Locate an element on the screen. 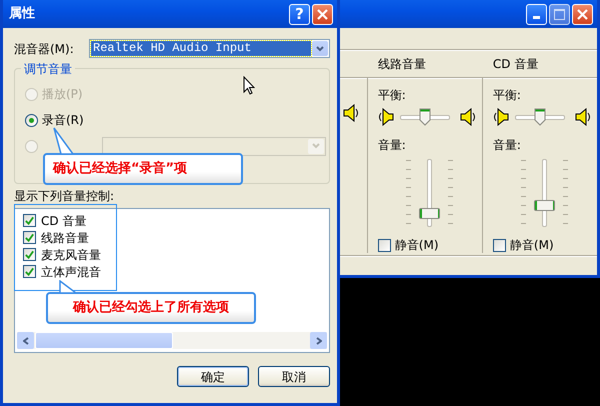 Image resolution: width=600 pixels, height=406 pixels. callout: 确认已经勾选上了所有选项 is located at coordinates (151, 308).